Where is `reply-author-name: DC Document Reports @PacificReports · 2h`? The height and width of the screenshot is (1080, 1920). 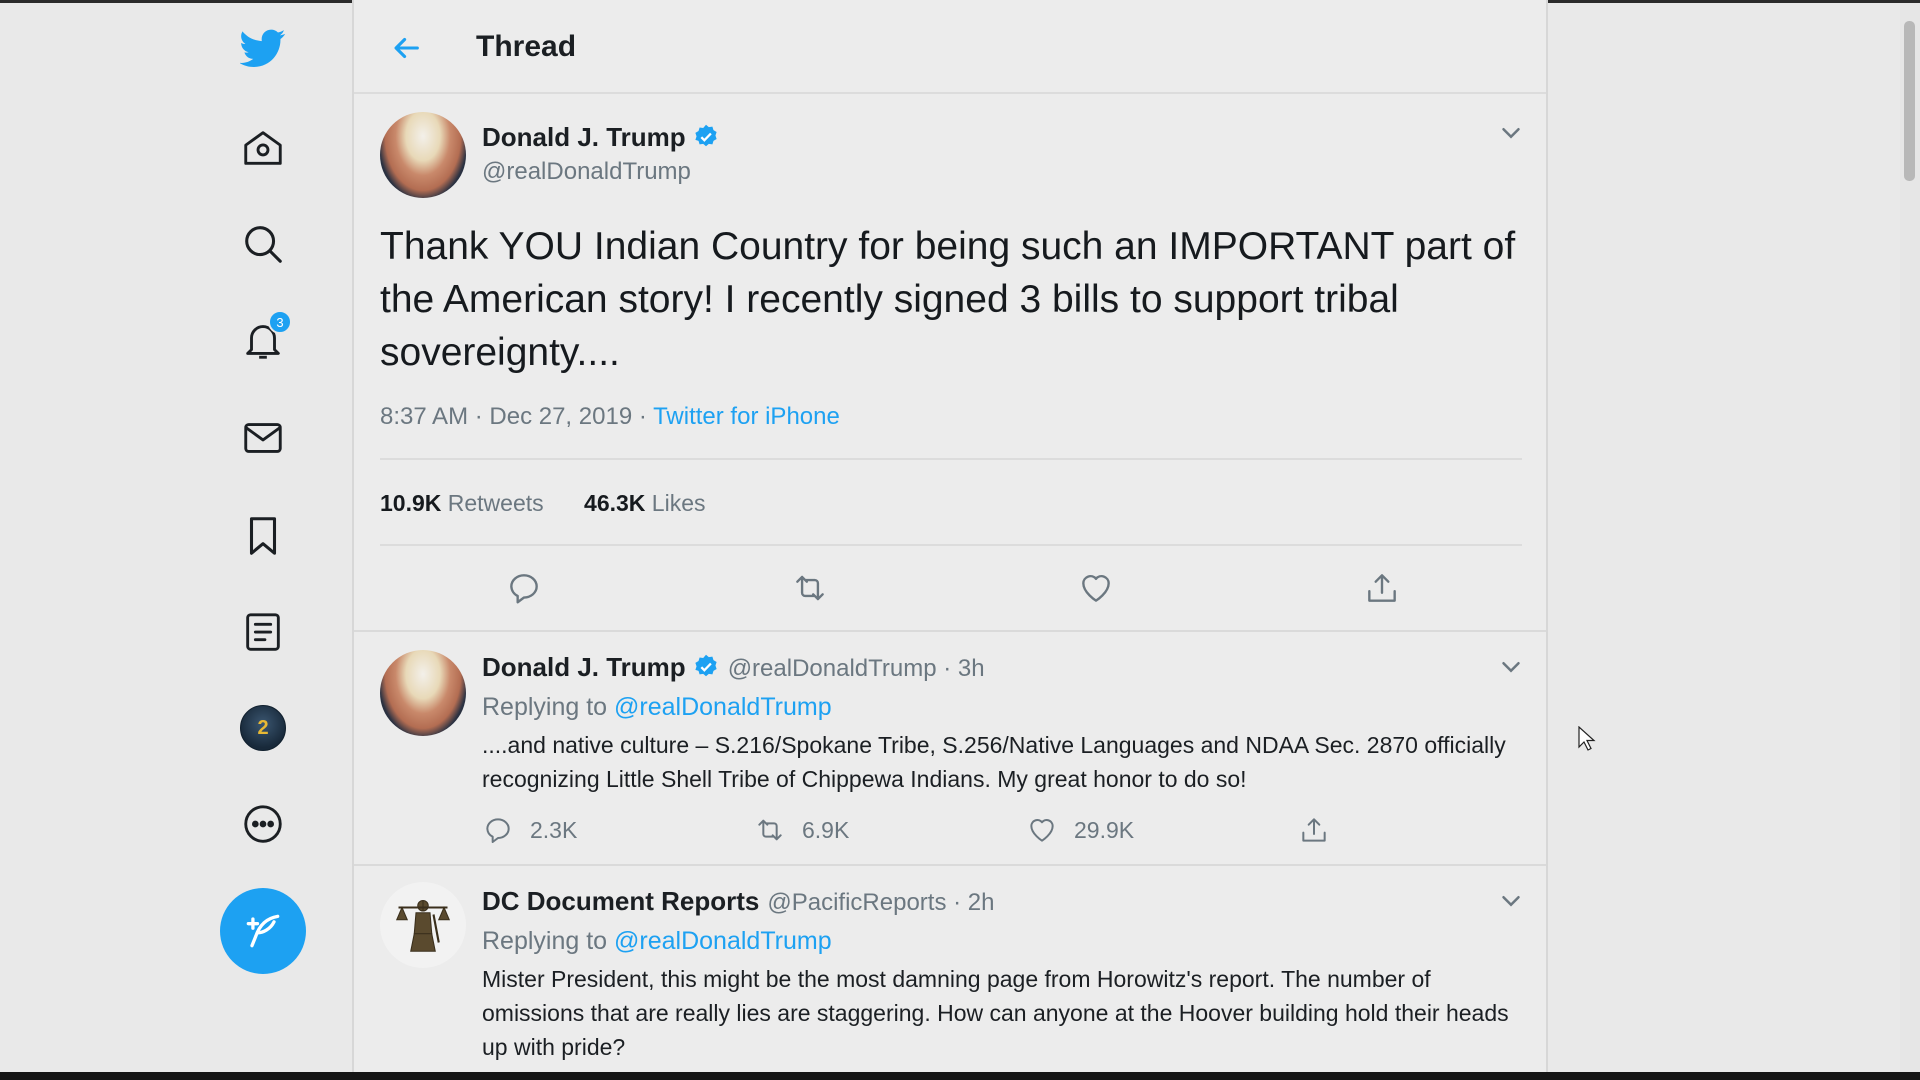
reply-author-name: DC Document Reports @PacificReports · 2h is located at coordinates (738, 901).